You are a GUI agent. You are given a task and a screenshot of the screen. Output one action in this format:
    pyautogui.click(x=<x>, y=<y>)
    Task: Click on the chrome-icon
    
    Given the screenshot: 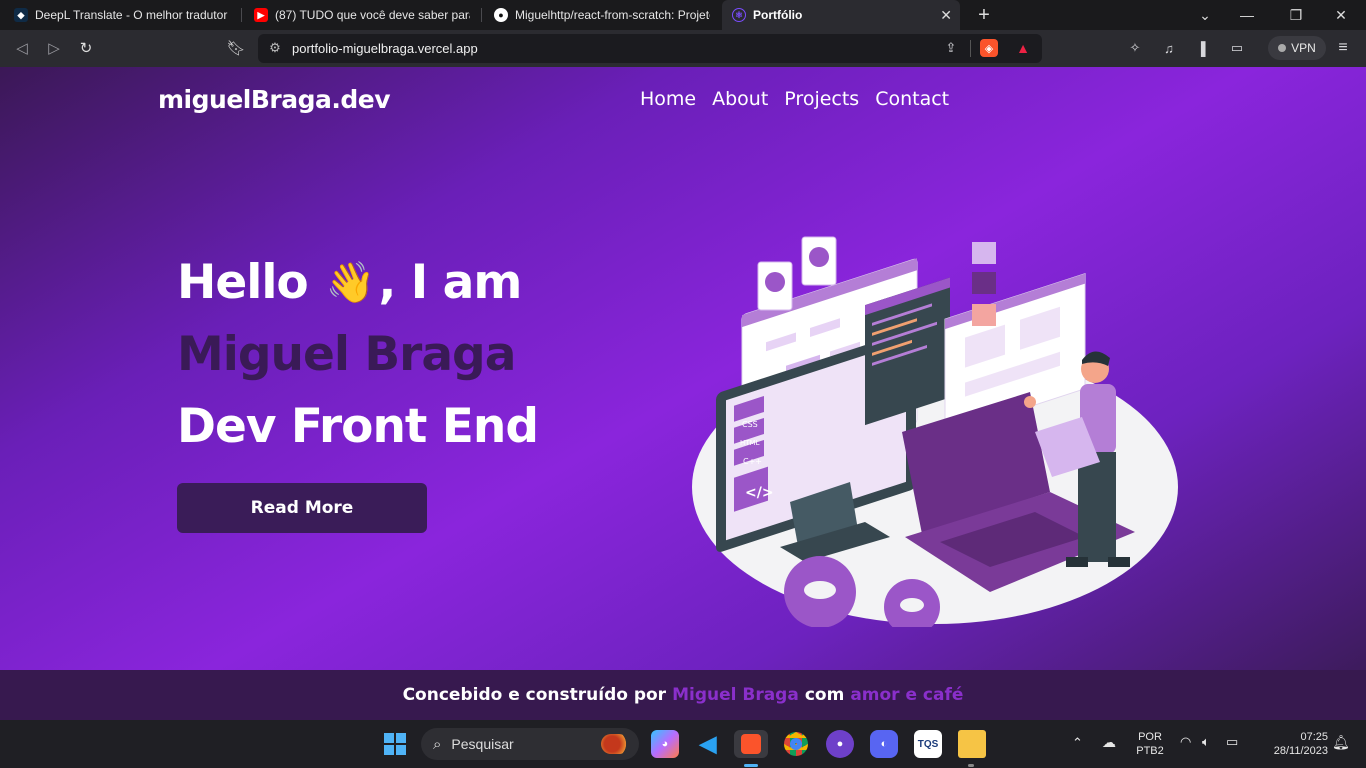 What is the action you would take?
    pyautogui.click(x=796, y=744)
    